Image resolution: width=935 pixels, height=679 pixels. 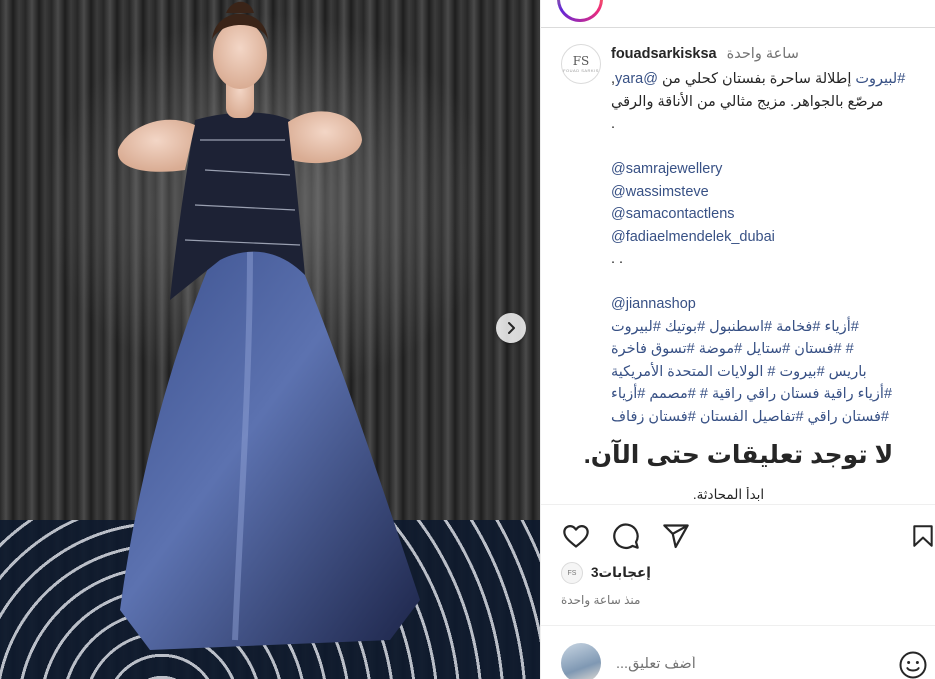 What do you see at coordinates (770, 417) in the screenshot?
I see `hashtag-line-5: #فستان راقي #تفاصيل الفستان #فستان زفاف` at bounding box center [770, 417].